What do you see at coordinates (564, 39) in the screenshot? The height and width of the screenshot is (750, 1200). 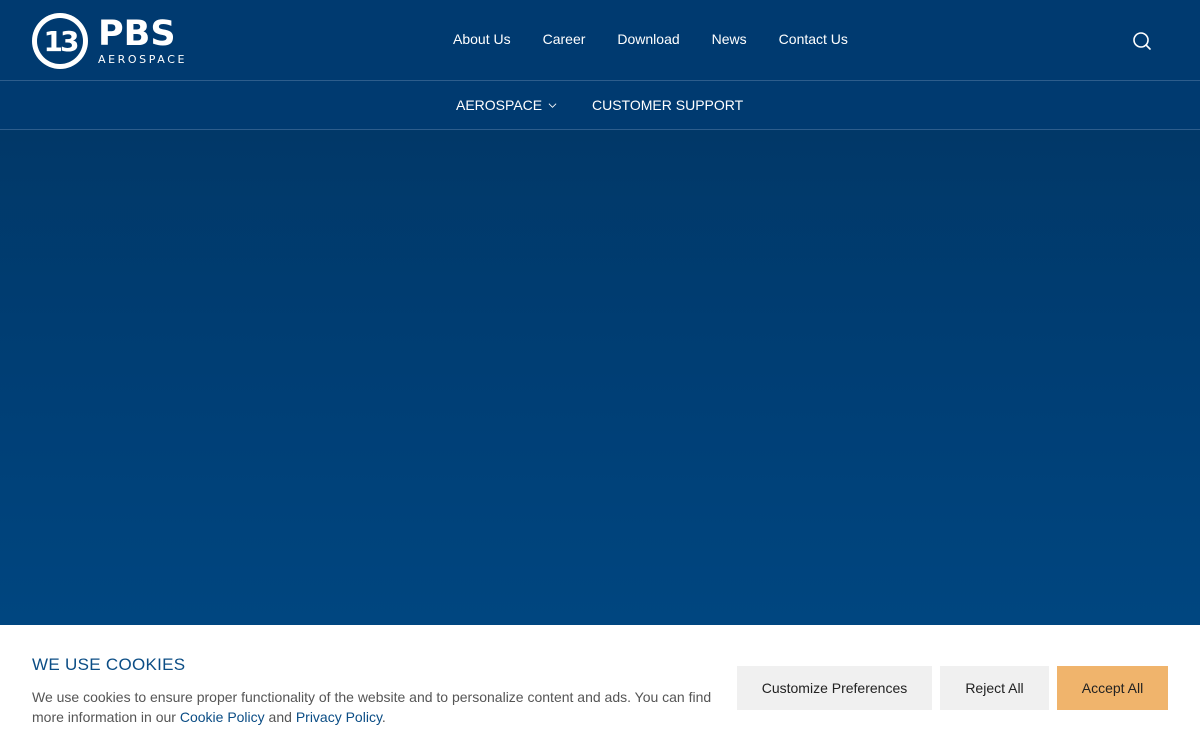 I see `nav-career: Career` at bounding box center [564, 39].